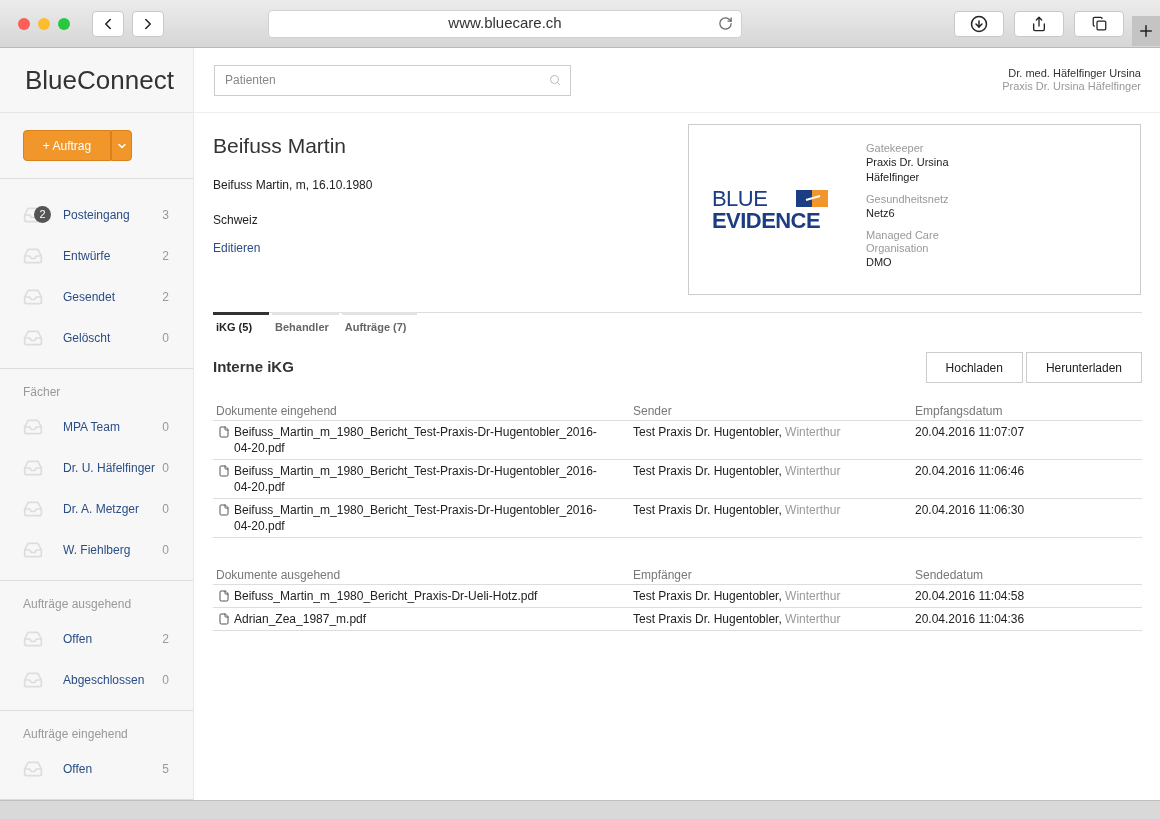  I want to click on sidebar-item-label: Abgeschlossen, so click(104, 680).